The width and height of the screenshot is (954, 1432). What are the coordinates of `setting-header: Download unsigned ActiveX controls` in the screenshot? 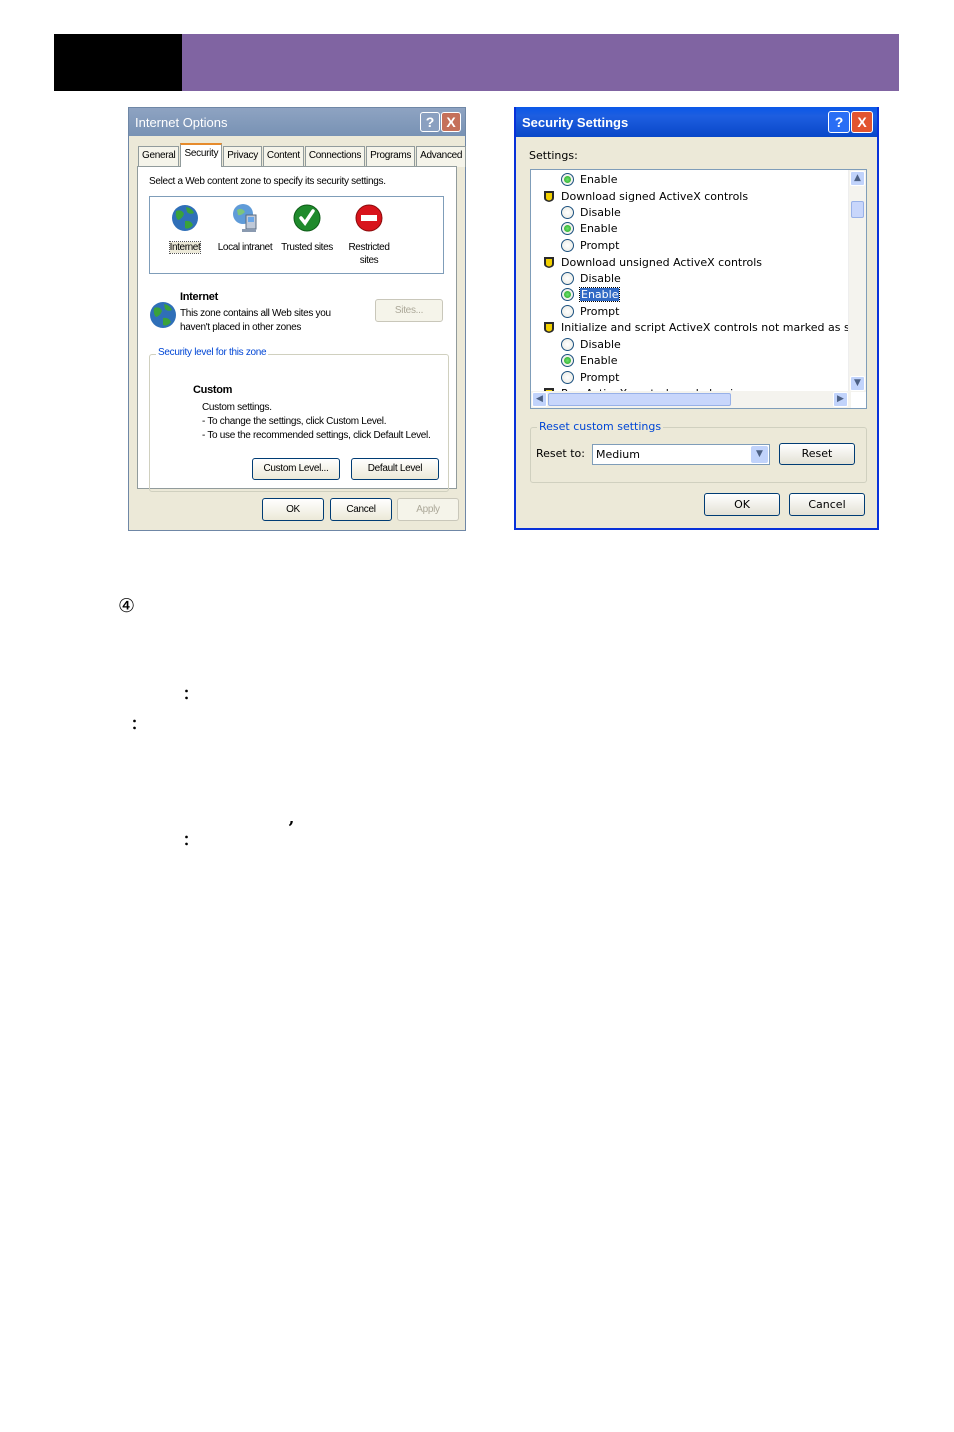 It's located at (652, 262).